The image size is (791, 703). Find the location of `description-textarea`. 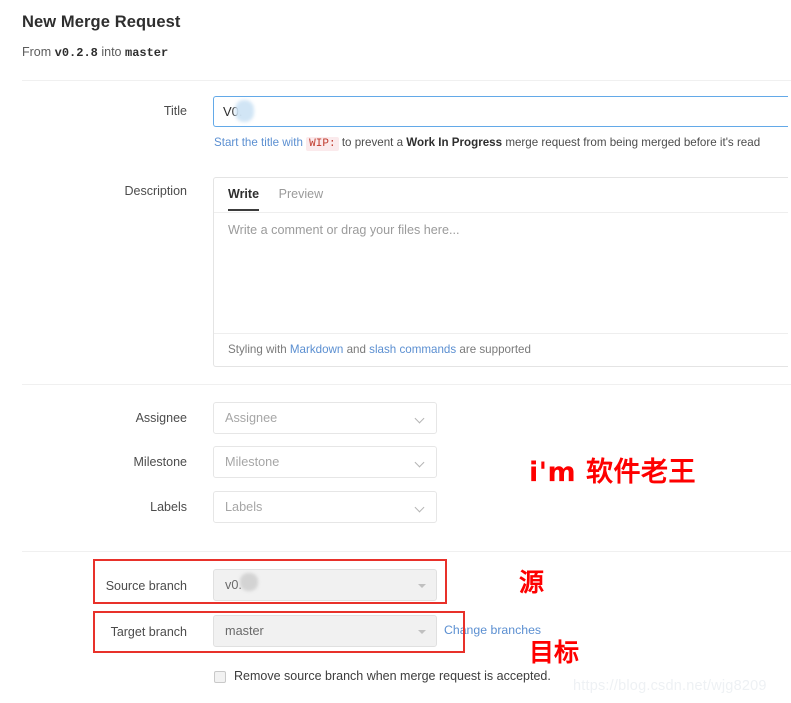

description-textarea is located at coordinates (501, 273).